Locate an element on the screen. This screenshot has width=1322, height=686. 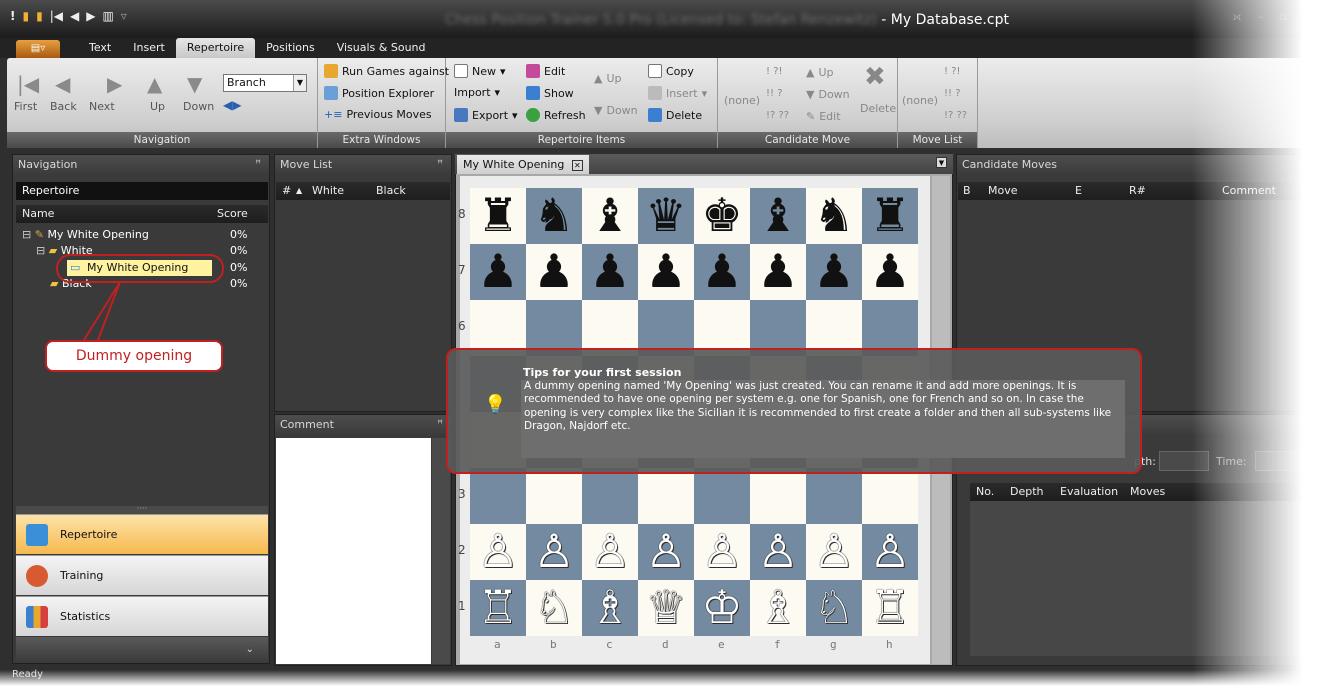
time-input is located at coordinates (1280, 461).